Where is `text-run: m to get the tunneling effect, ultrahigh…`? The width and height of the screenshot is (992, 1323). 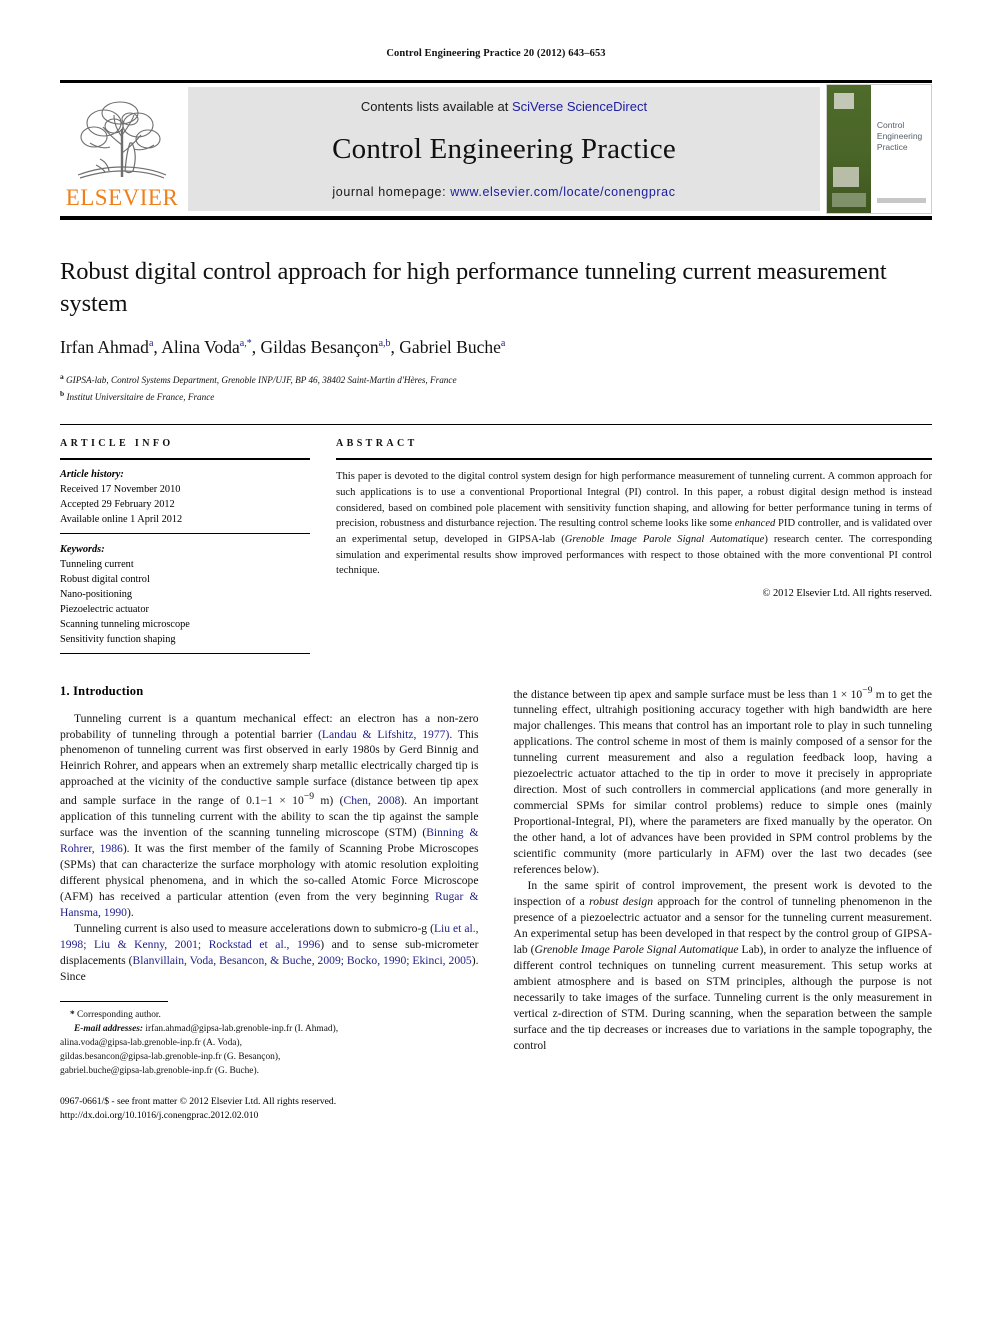
text-run: m to get the tunneling effect, ultrahigh… is located at coordinates (723, 782).